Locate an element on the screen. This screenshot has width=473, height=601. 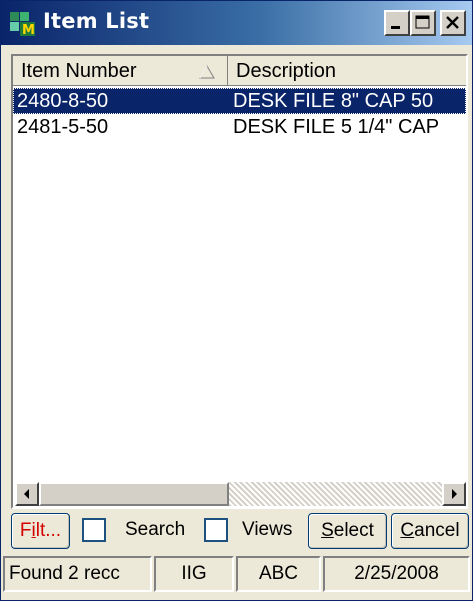
column-header-label: Item Number is located at coordinates (79, 71).